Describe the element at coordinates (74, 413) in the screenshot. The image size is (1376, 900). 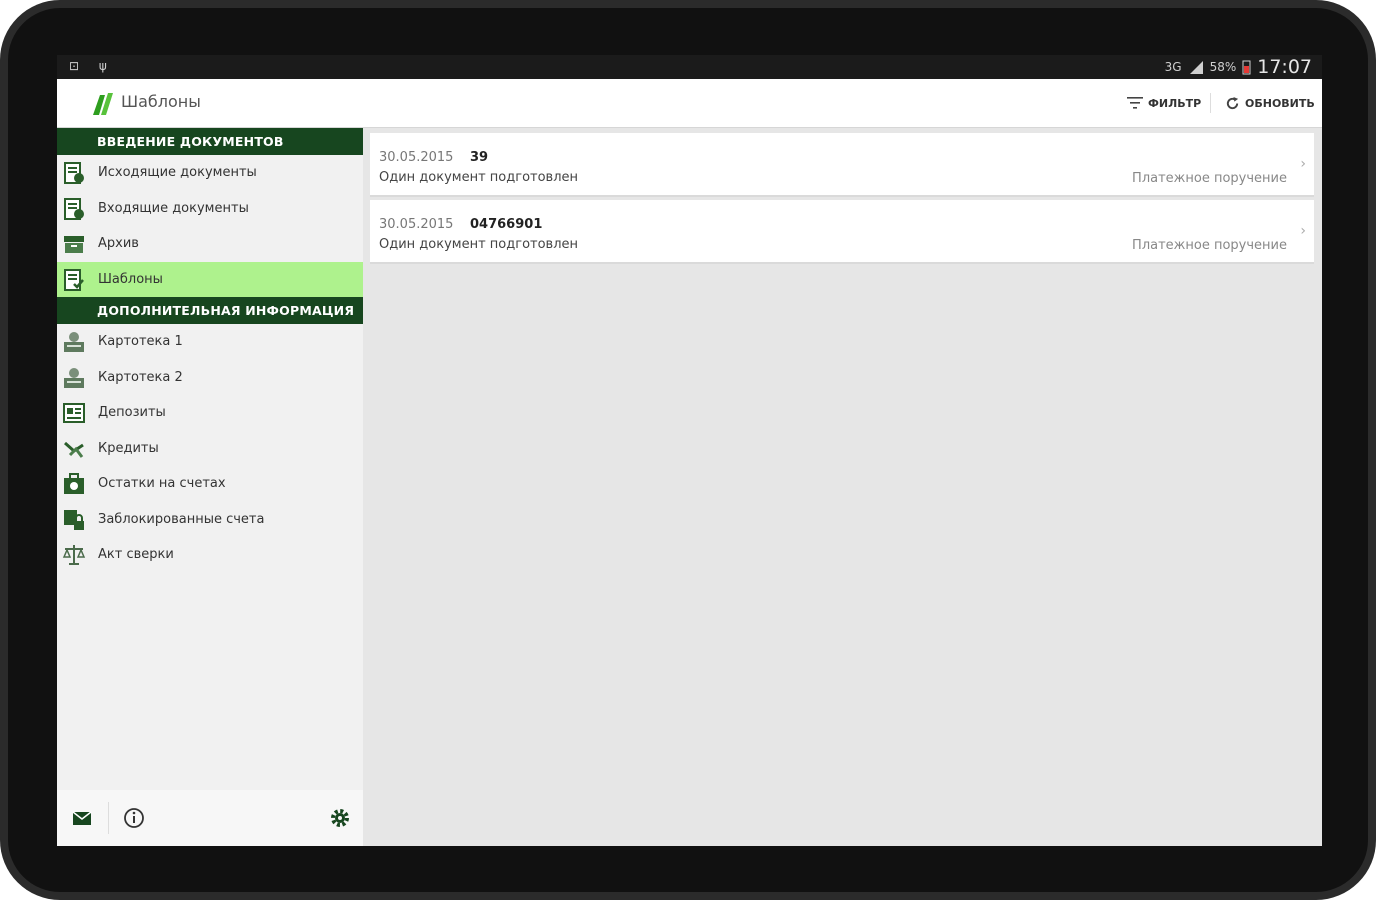
I see `deposits-icon` at that location.